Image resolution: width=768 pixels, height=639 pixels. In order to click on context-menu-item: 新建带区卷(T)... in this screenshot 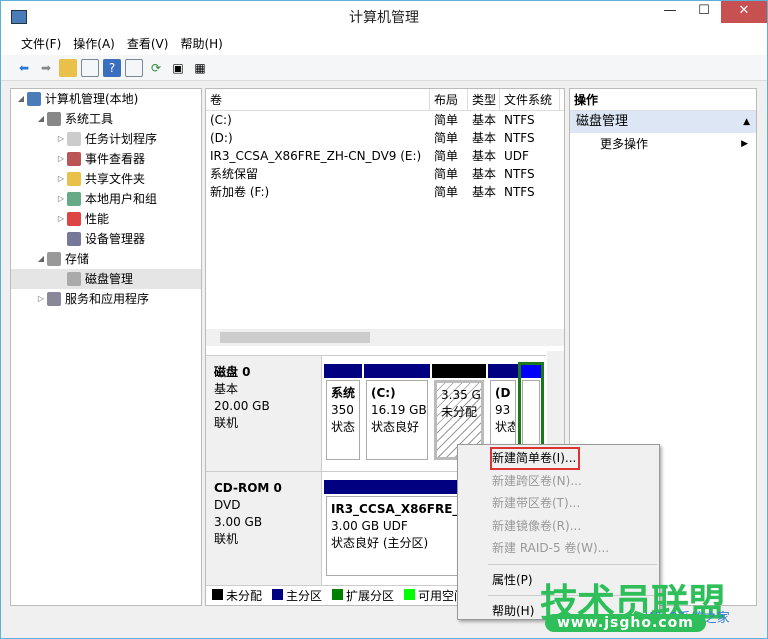, I will do `click(558, 503)`.